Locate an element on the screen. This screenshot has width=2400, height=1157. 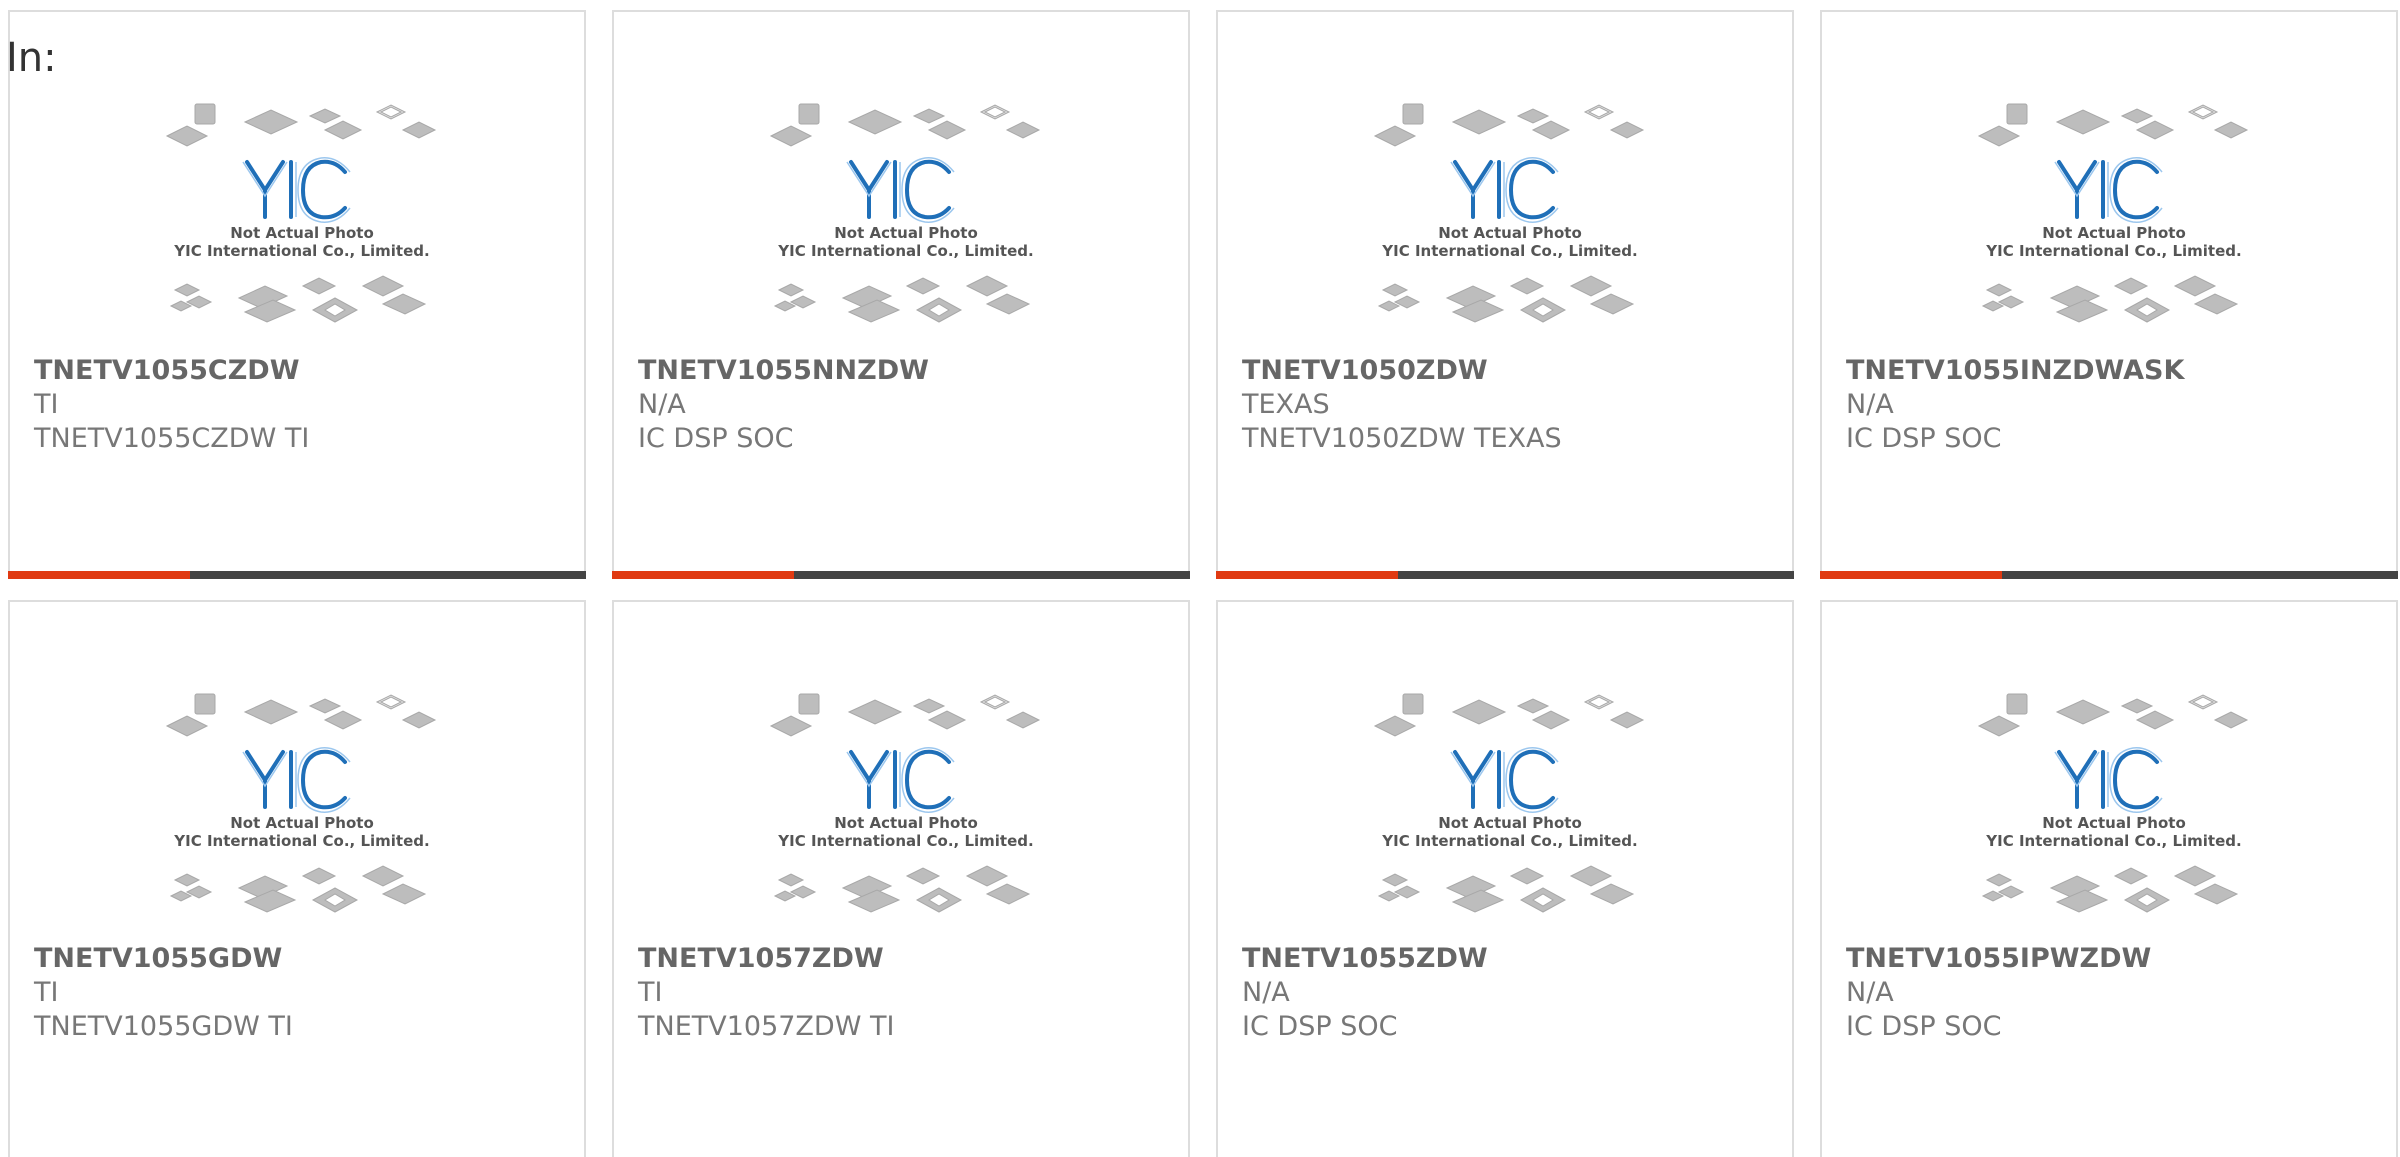
product-part-number: TNETV1055IPWZDW is located at coordinates (1998, 958).